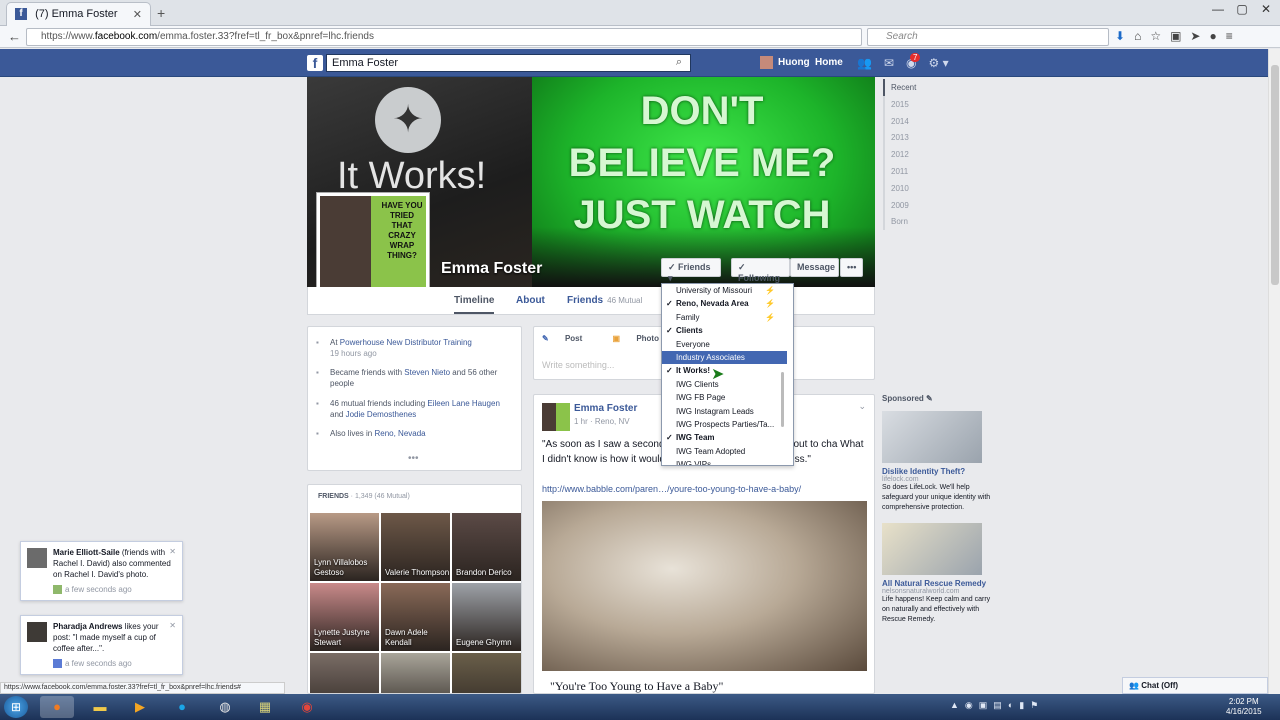 The height and width of the screenshot is (720, 1280). Describe the element at coordinates (604, 300) in the screenshot. I see `tab-friends: Friends 46 Mutual` at that location.